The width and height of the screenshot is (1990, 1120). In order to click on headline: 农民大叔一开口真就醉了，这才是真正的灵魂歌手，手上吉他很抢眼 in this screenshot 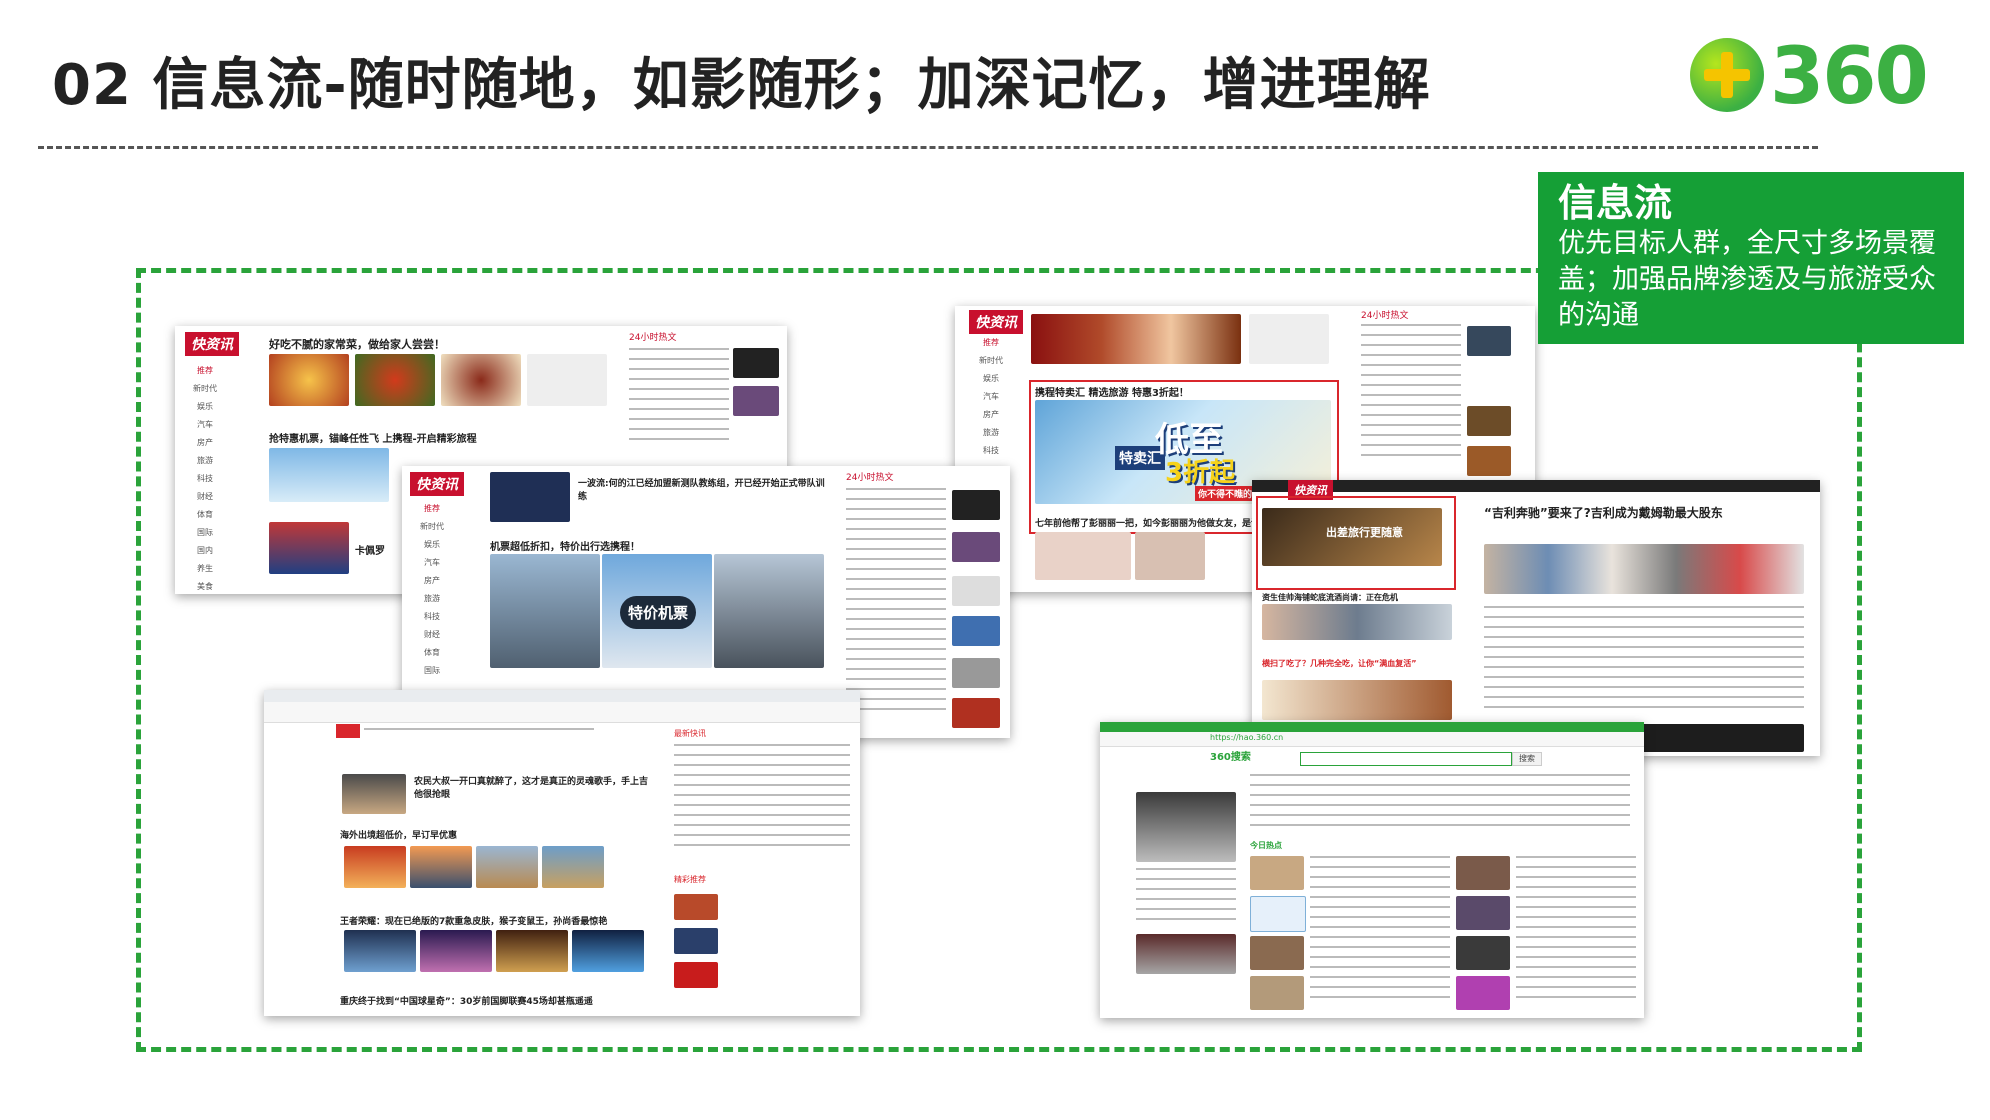, I will do `click(534, 787)`.